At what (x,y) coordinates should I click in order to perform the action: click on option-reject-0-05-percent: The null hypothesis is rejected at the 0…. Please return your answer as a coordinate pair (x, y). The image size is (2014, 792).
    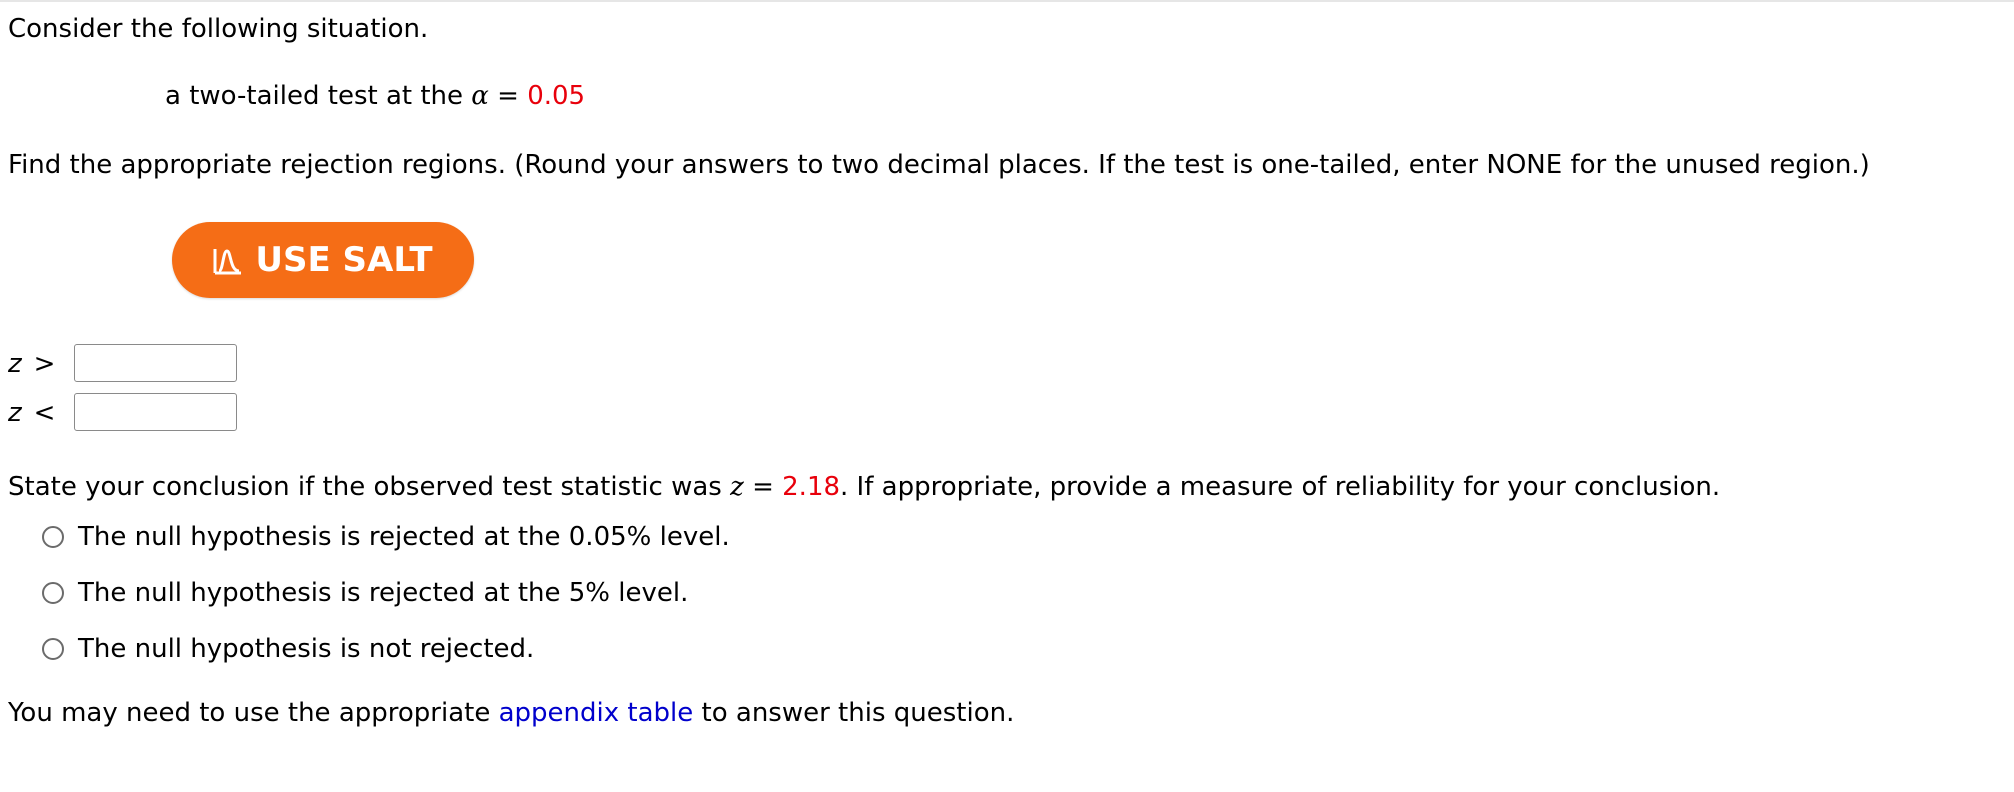
    Looking at the image, I should click on (386, 537).